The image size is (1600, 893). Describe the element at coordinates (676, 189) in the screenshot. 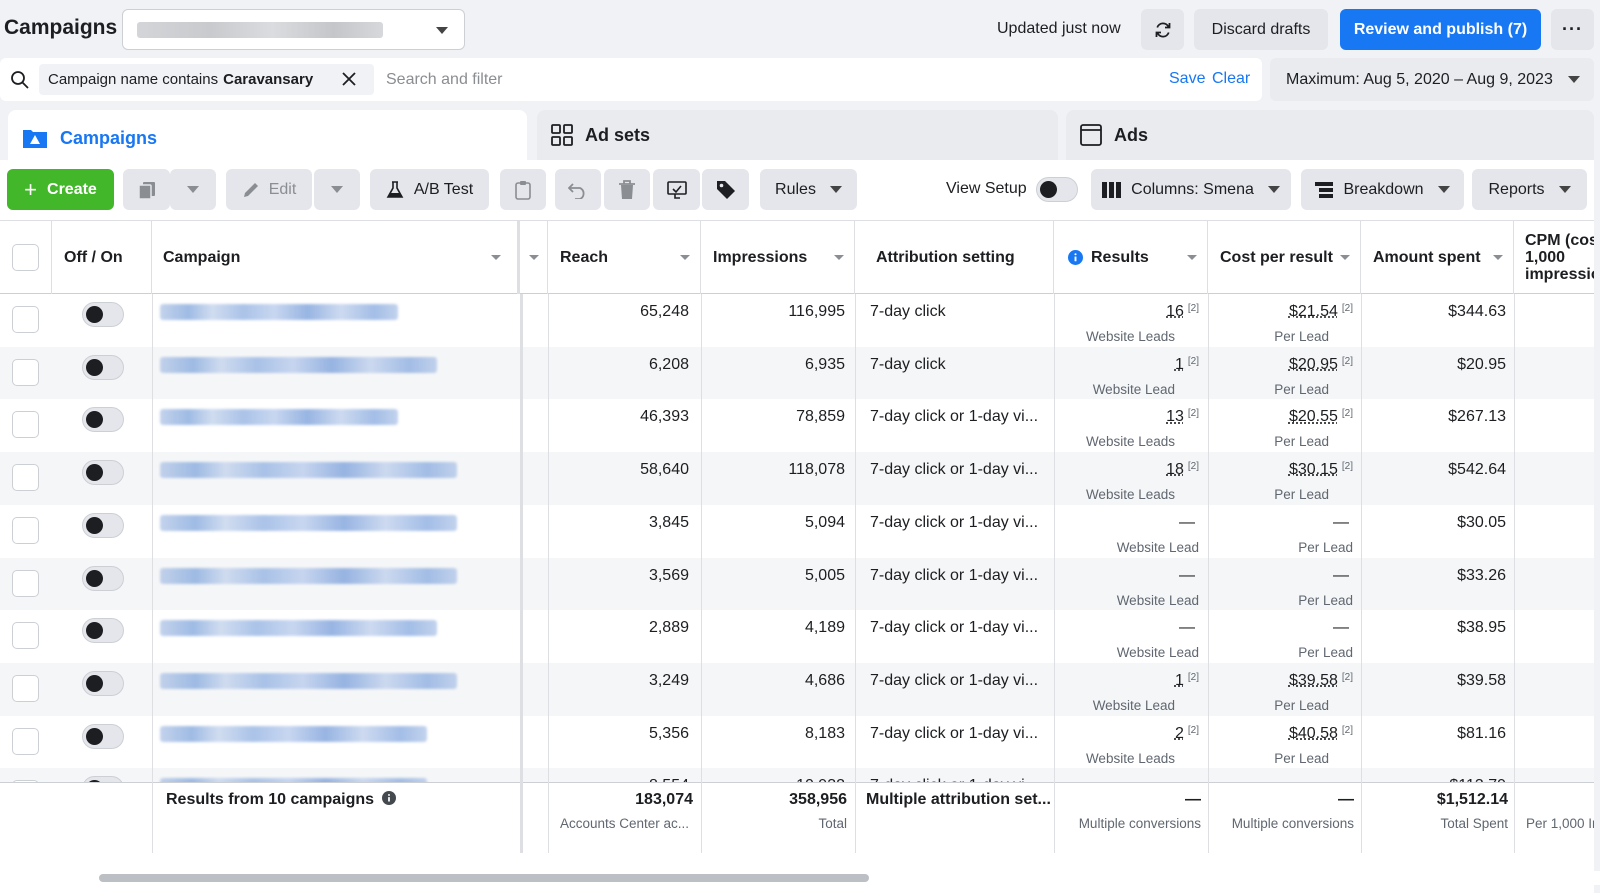

I see `preview-button` at that location.